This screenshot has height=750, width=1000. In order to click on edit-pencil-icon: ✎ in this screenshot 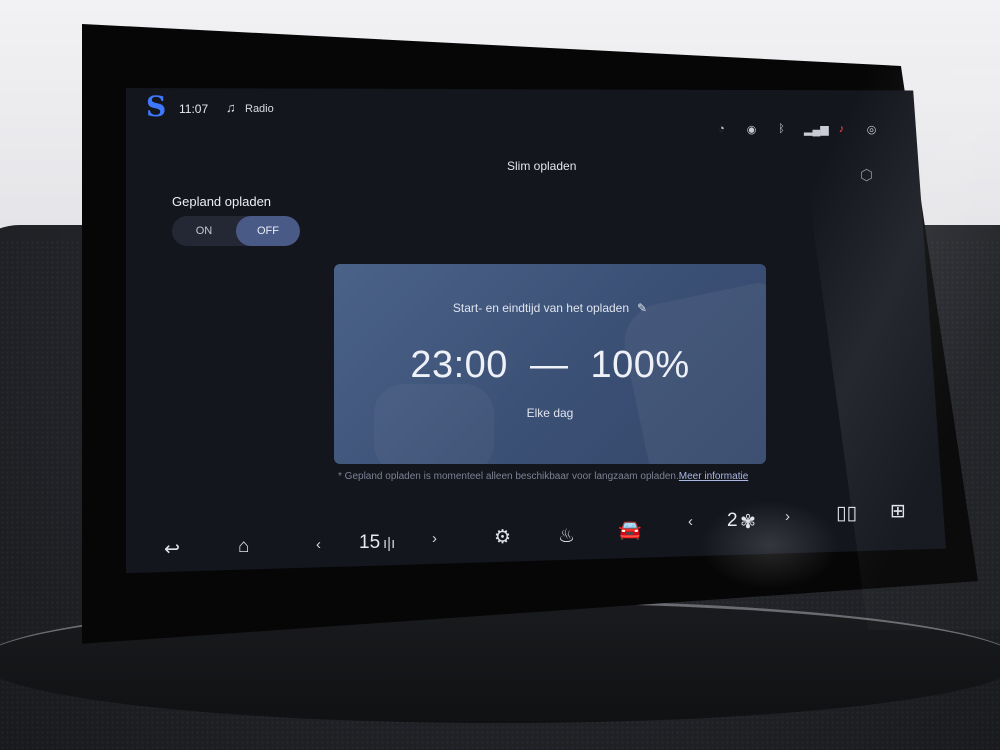, I will do `click(642, 308)`.